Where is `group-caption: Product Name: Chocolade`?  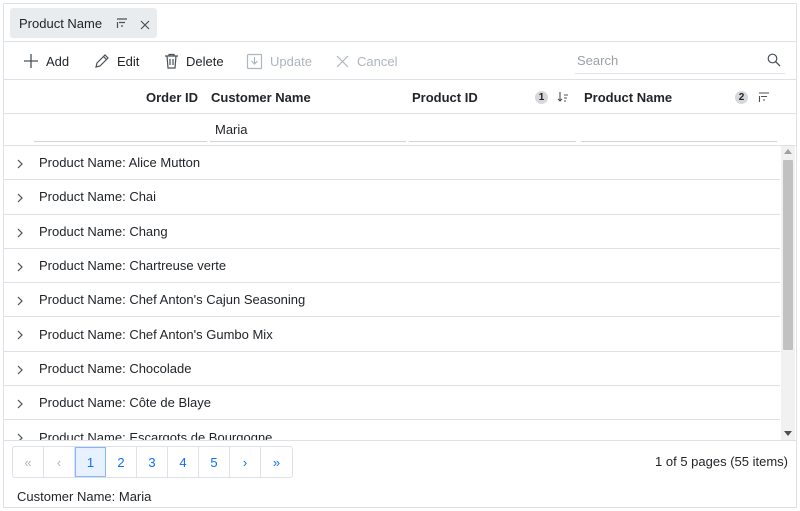 group-caption: Product Name: Chocolade is located at coordinates (115, 368).